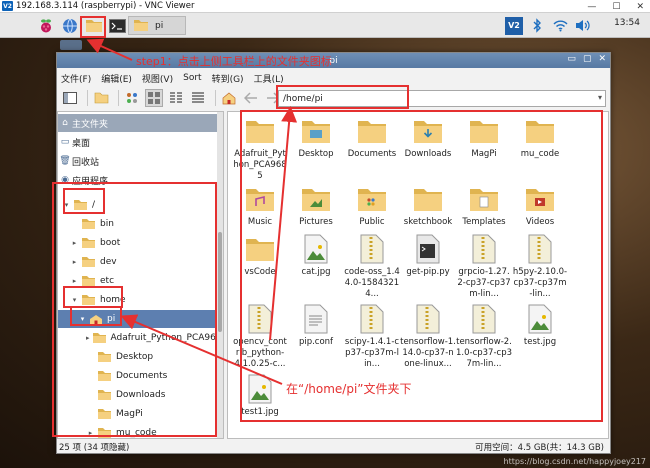 The width and height of the screenshot is (650, 468). What do you see at coordinates (574, 461) in the screenshot?
I see `watermark: https://blog.csdn.net/happyjoey217` at bounding box center [574, 461].